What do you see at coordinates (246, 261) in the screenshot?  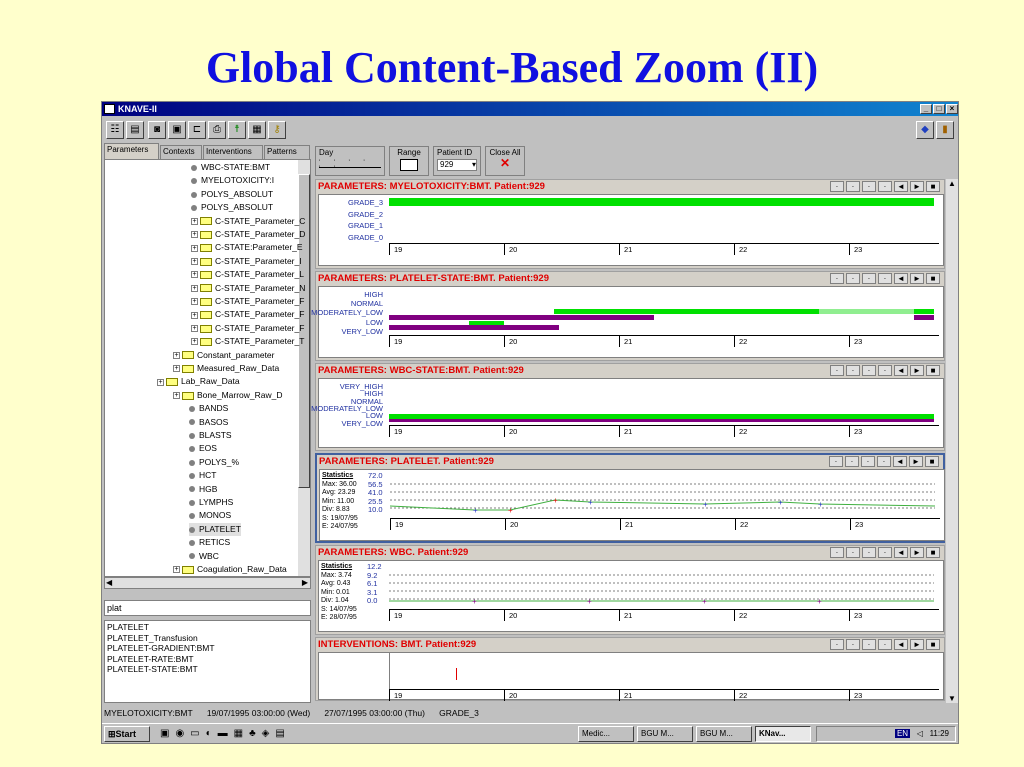 I see `tree-item: + C-STATE_Parameter_I` at bounding box center [246, 261].